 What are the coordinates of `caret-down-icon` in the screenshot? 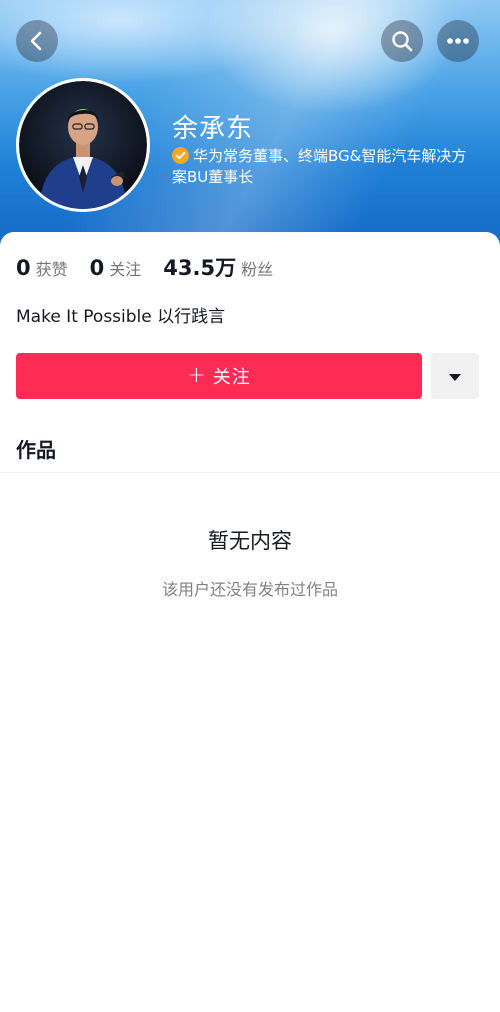 It's located at (455, 376).